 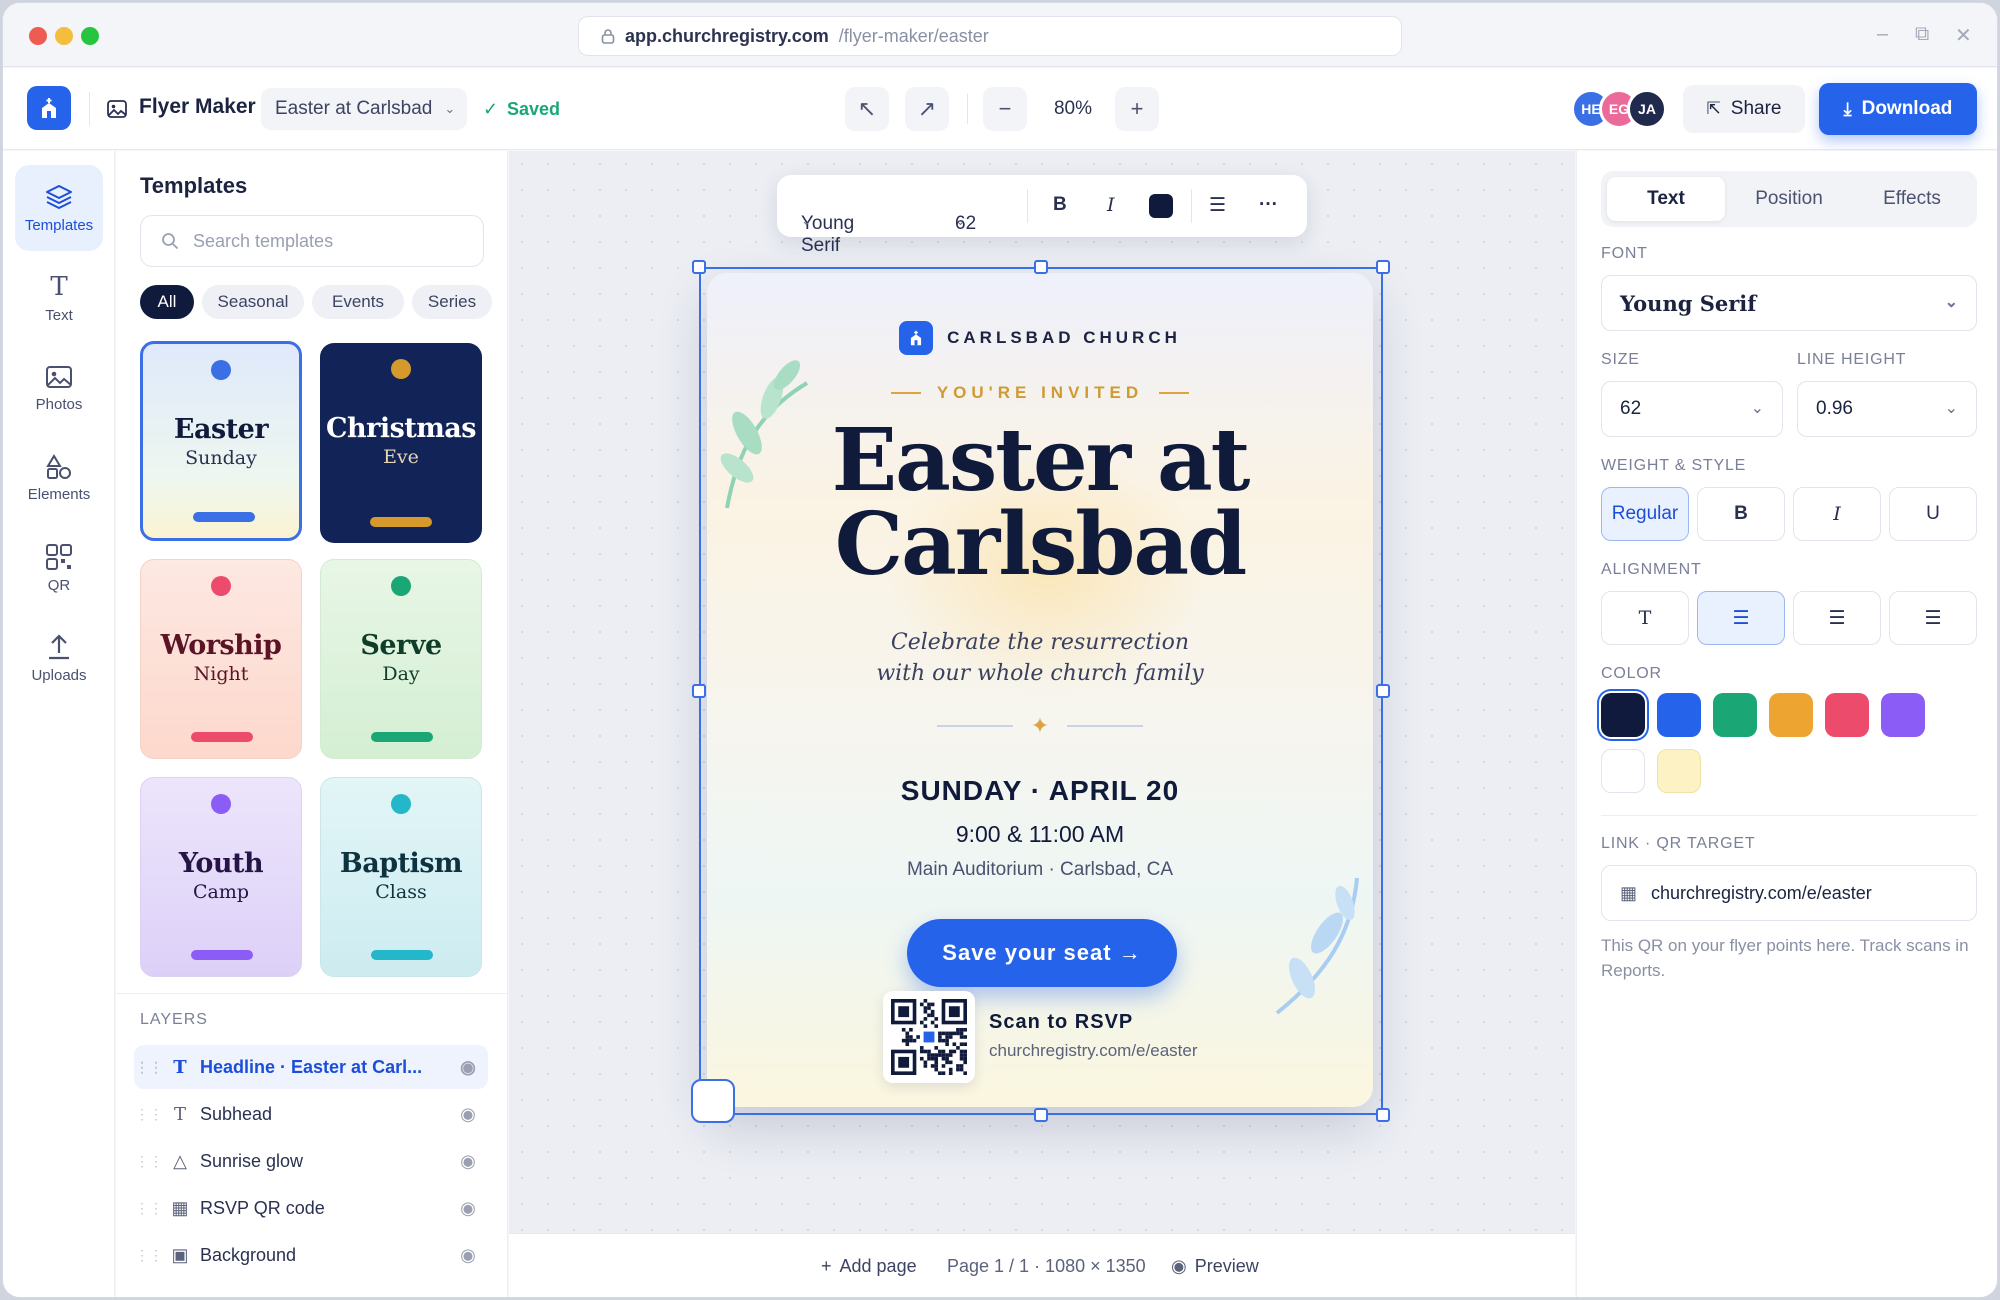 What do you see at coordinates (59, 208) in the screenshot?
I see `rail-item-templates: Templates` at bounding box center [59, 208].